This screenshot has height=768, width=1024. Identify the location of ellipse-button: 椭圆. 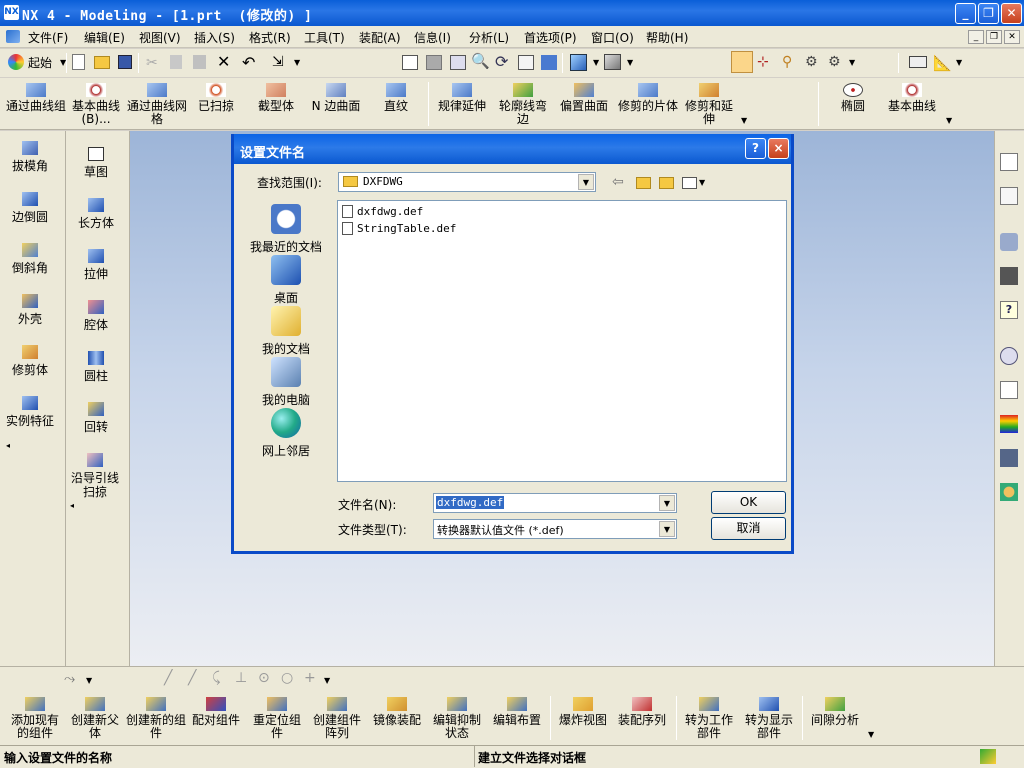
(853, 98).